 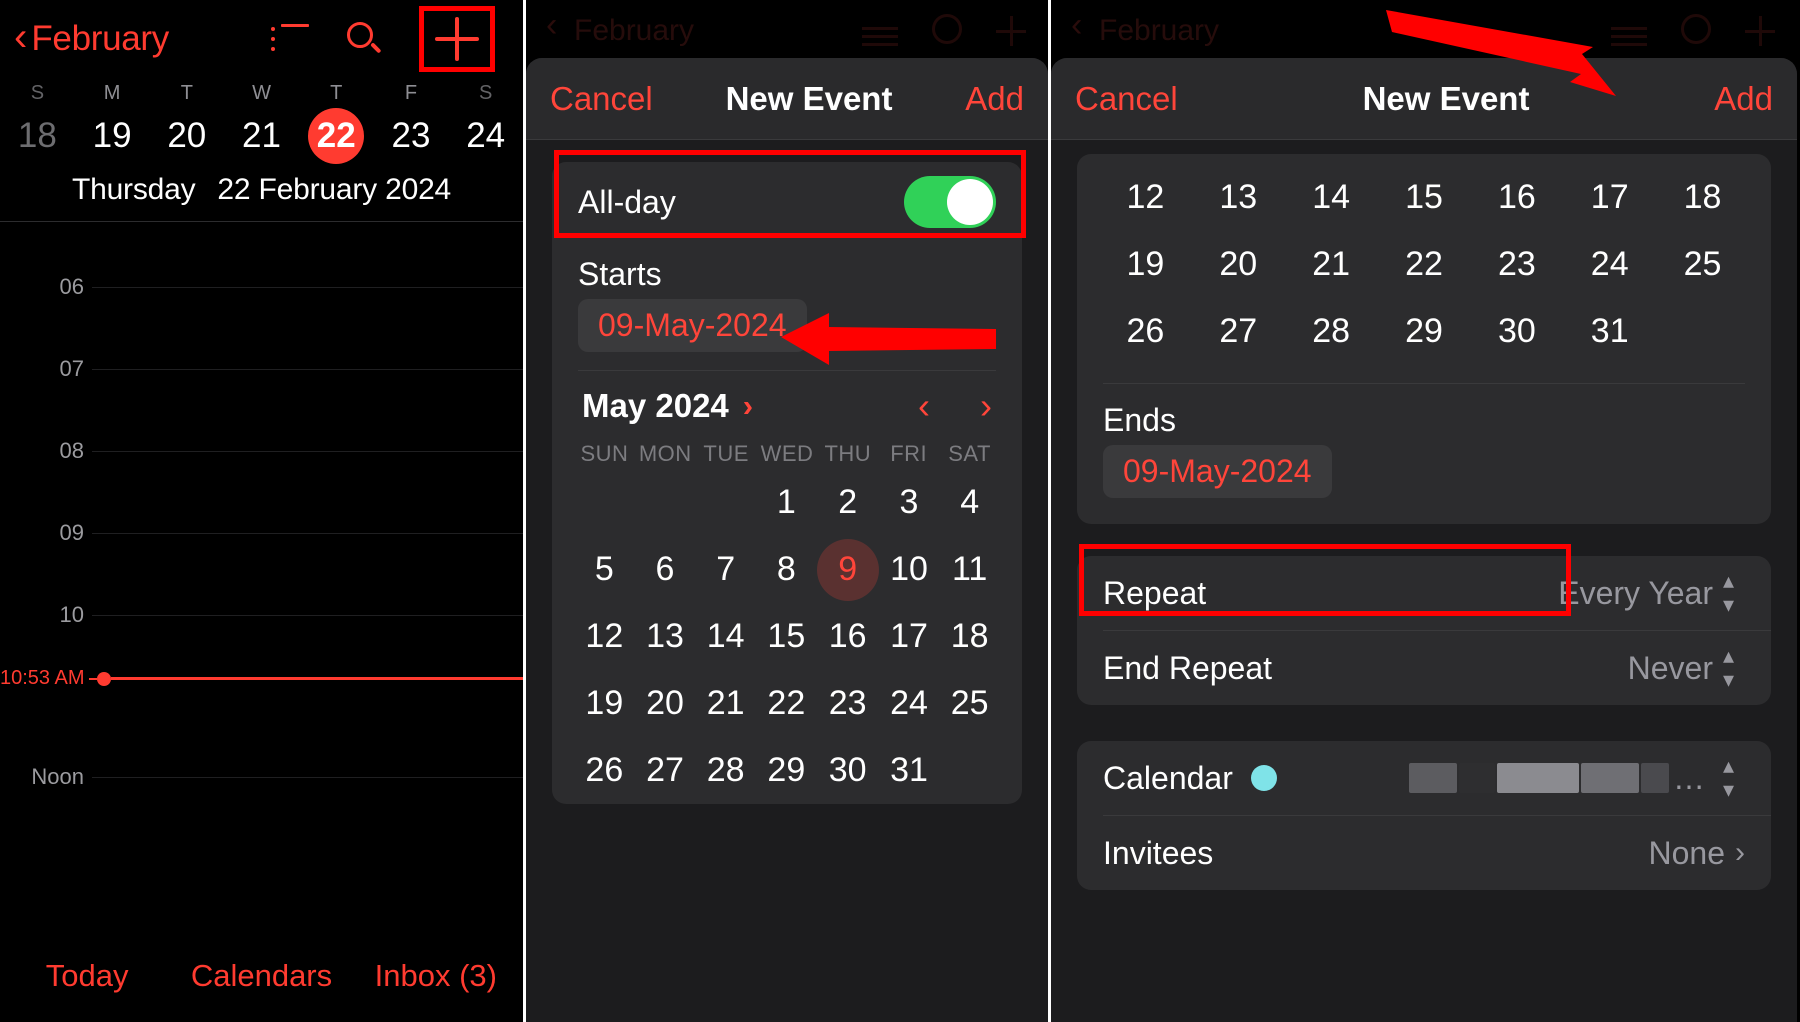 What do you see at coordinates (909, 502) in the screenshot?
I see `picker-day: 3` at bounding box center [909, 502].